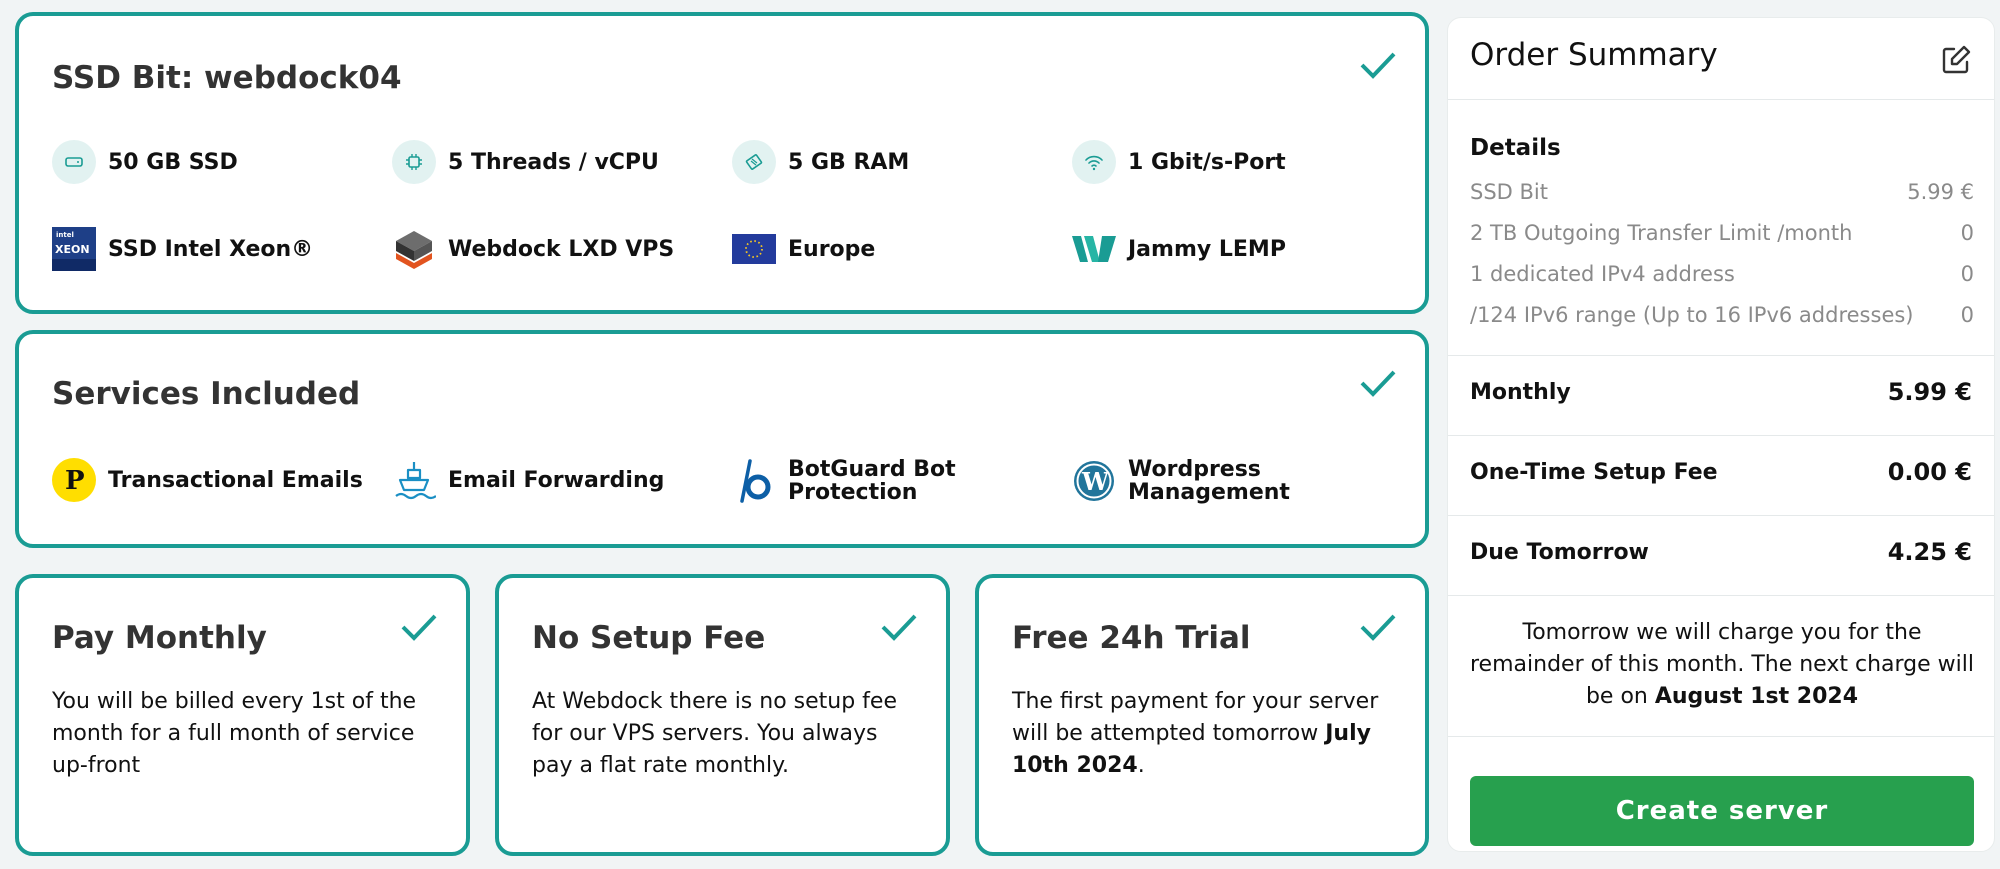  I want to click on spec-virtualization: Webdock LXD VPS, so click(533, 249).